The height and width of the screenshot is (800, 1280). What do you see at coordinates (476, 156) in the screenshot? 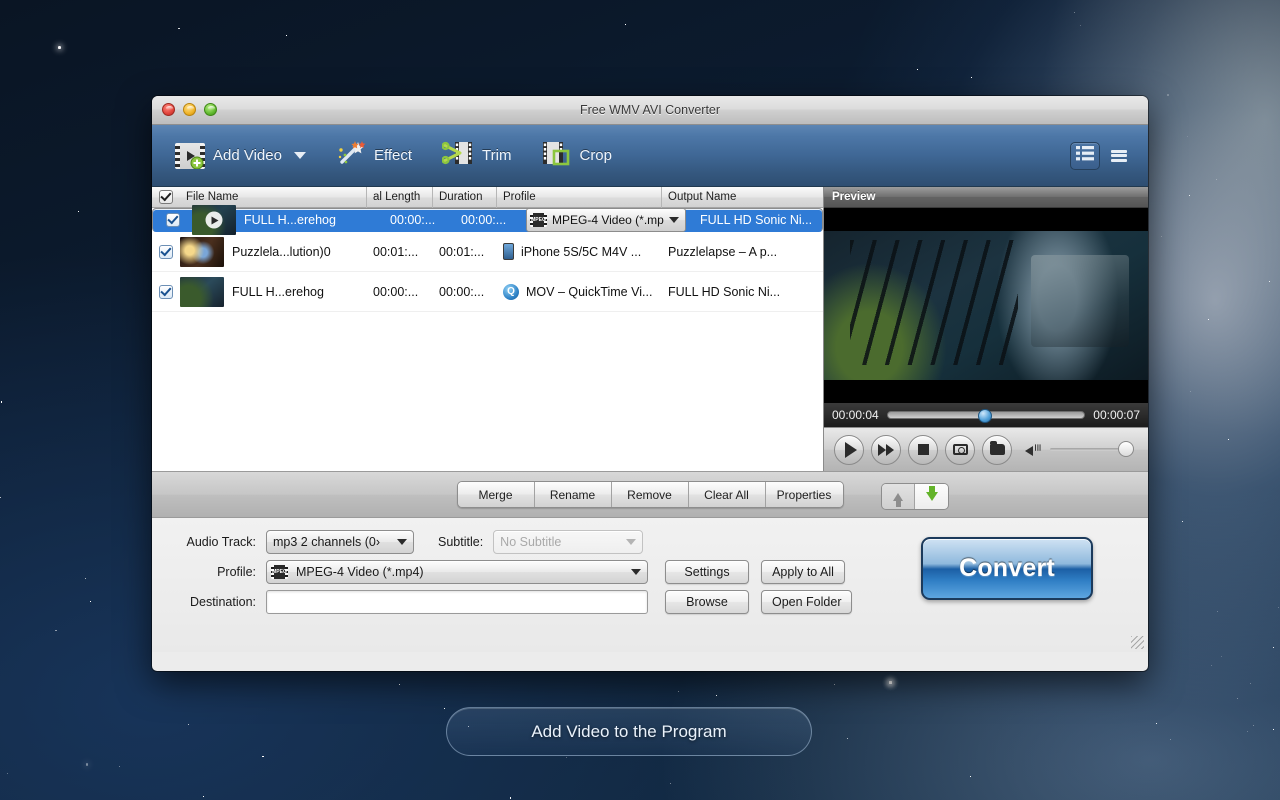
I see `trim-button: Trim` at bounding box center [476, 156].